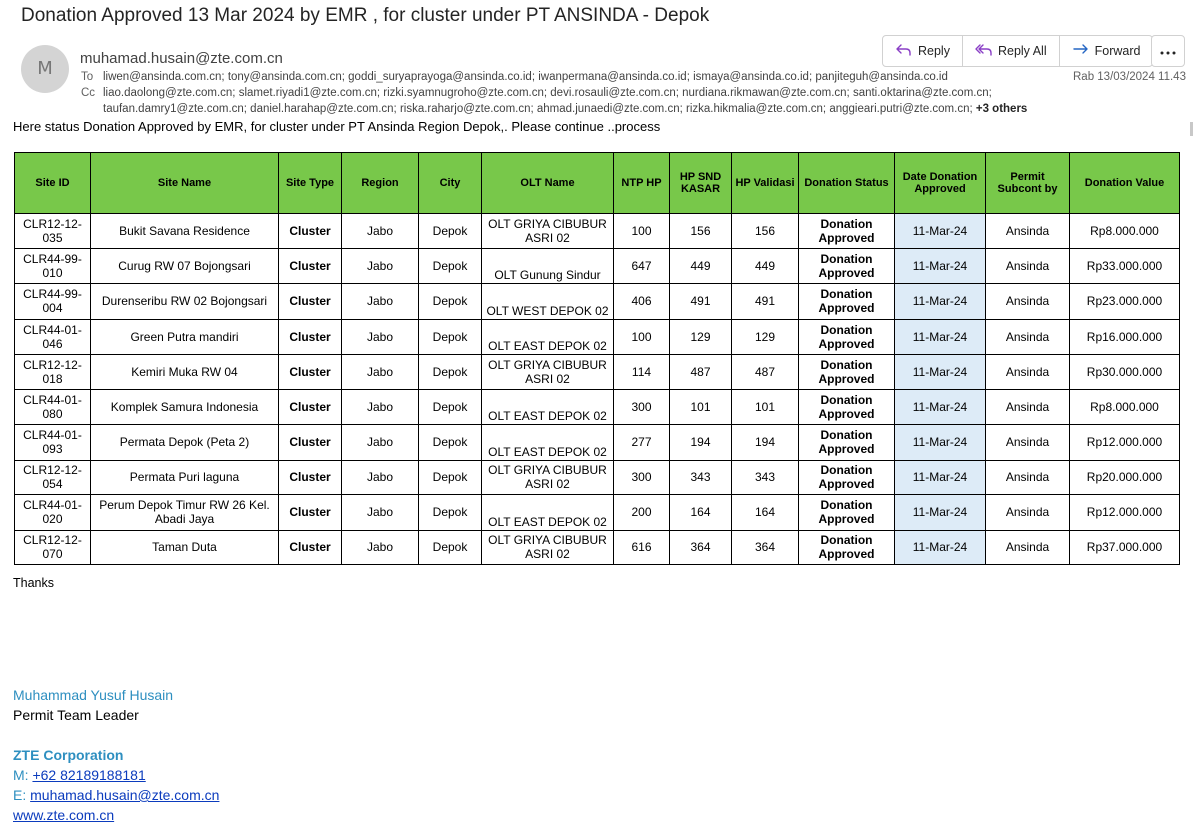  I want to click on site-id-cell: CLR44-01-080, so click(52, 406).